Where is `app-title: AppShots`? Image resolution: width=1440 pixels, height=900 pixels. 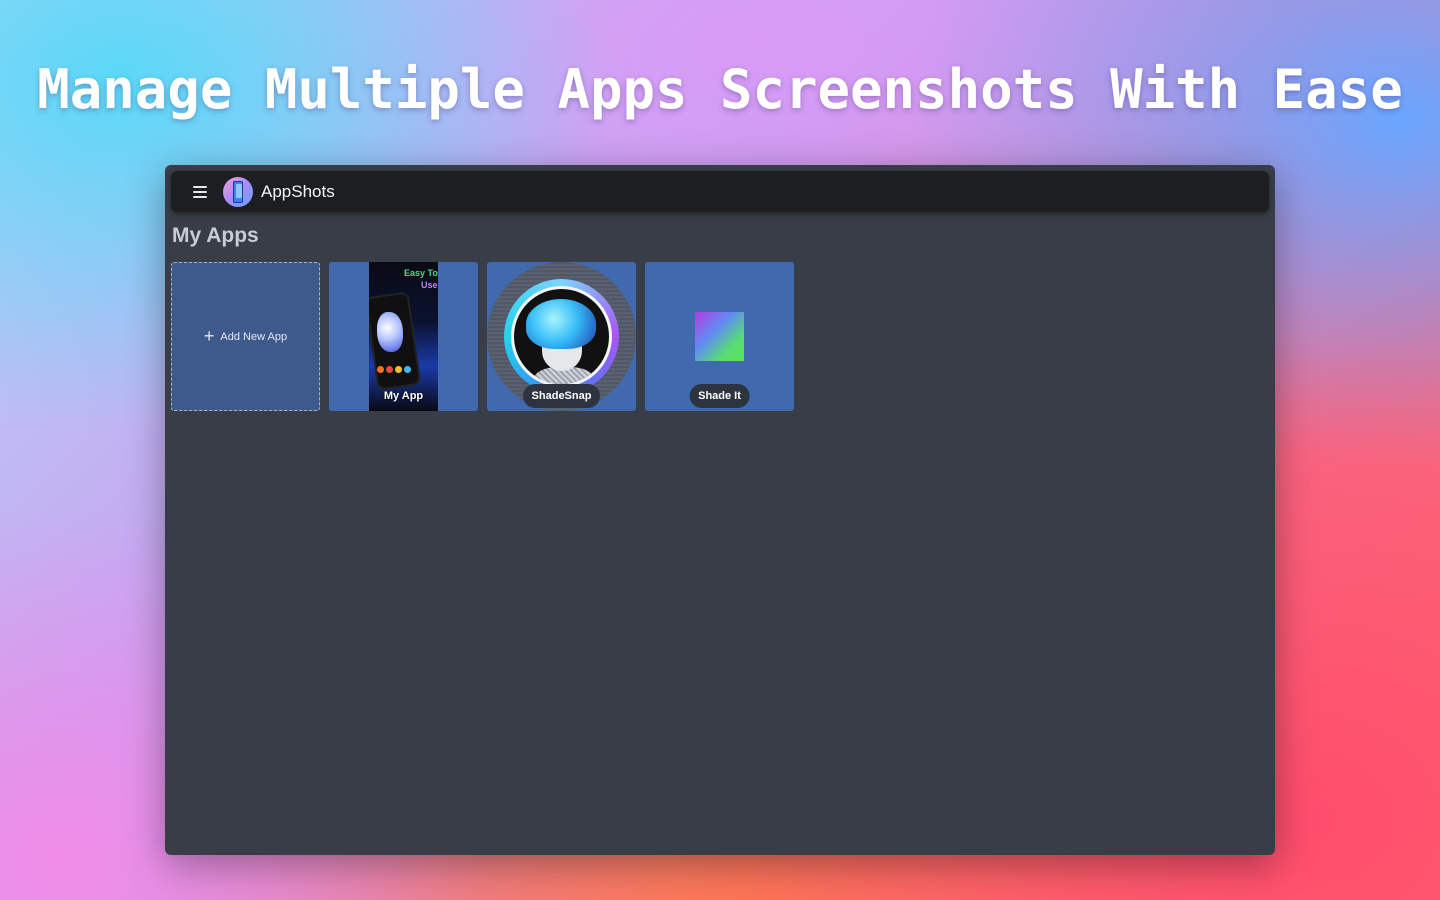
app-title: AppShots is located at coordinates (298, 191).